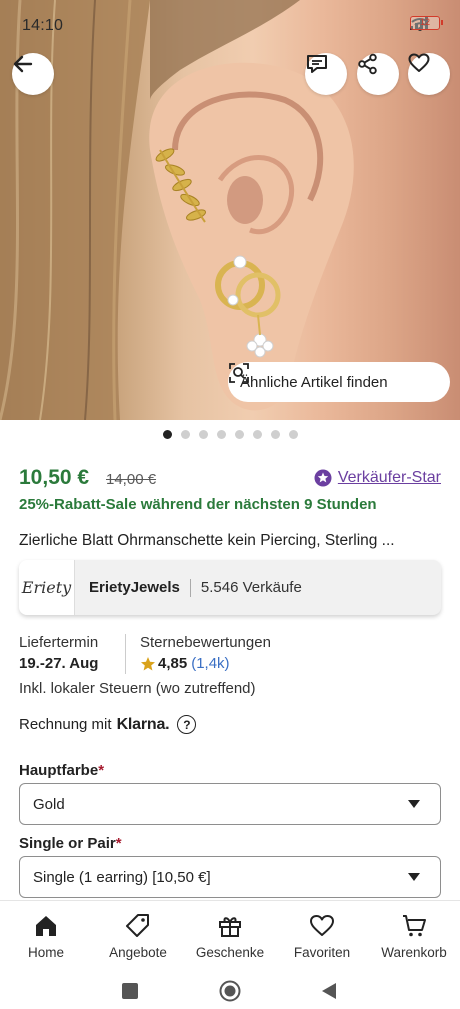 Image resolution: width=460 pixels, height=1009 pixels. I want to click on delivery-label: Liefertermin, so click(59, 642).